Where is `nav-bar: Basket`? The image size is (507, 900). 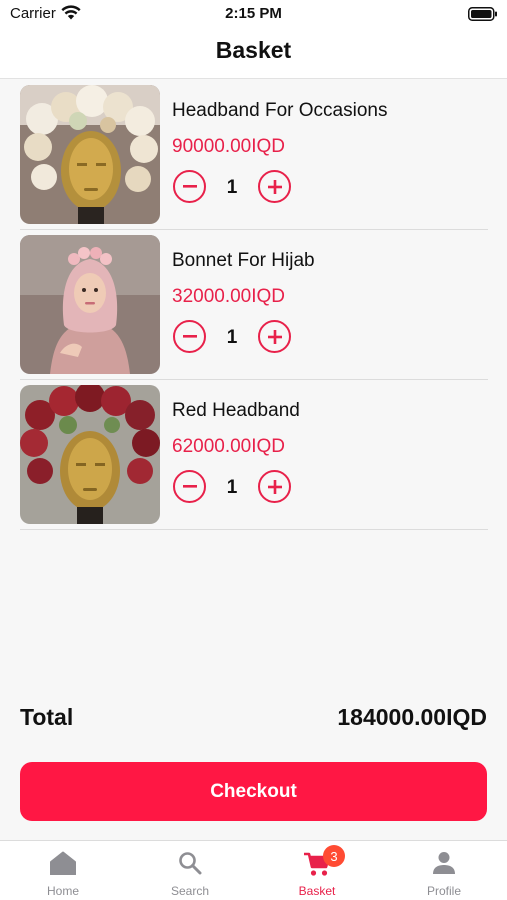 nav-bar: Basket is located at coordinates (253, 54).